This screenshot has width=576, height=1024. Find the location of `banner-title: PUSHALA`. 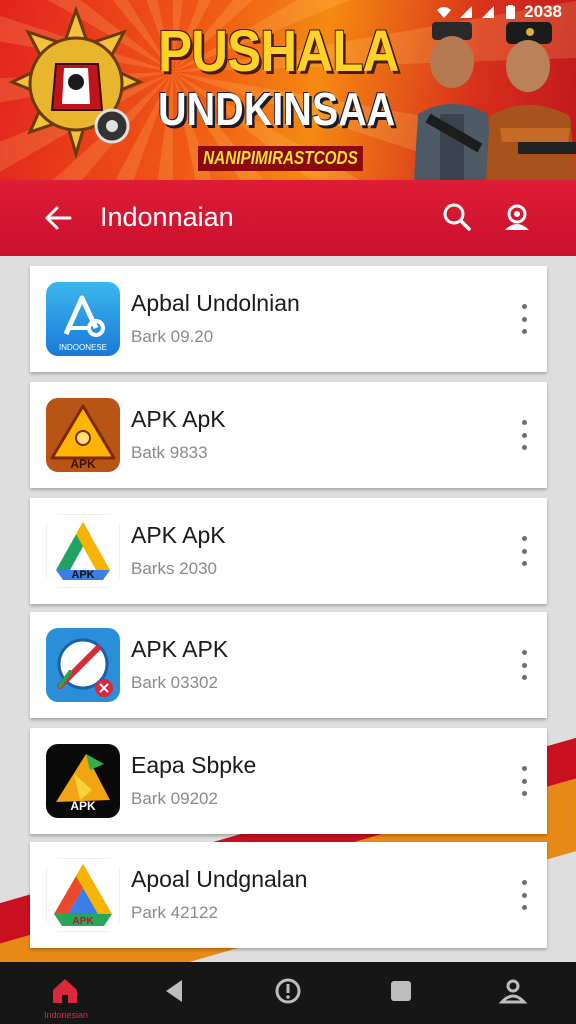

banner-title: PUSHALA is located at coordinates (278, 51).